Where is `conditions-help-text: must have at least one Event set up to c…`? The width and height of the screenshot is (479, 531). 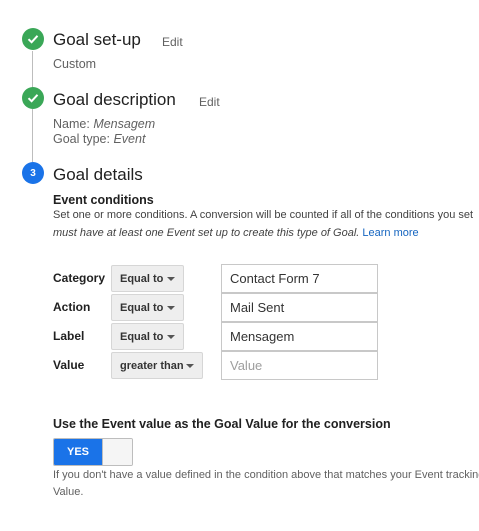 conditions-help-text: must have at least one Event set up to c… is located at coordinates (206, 233).